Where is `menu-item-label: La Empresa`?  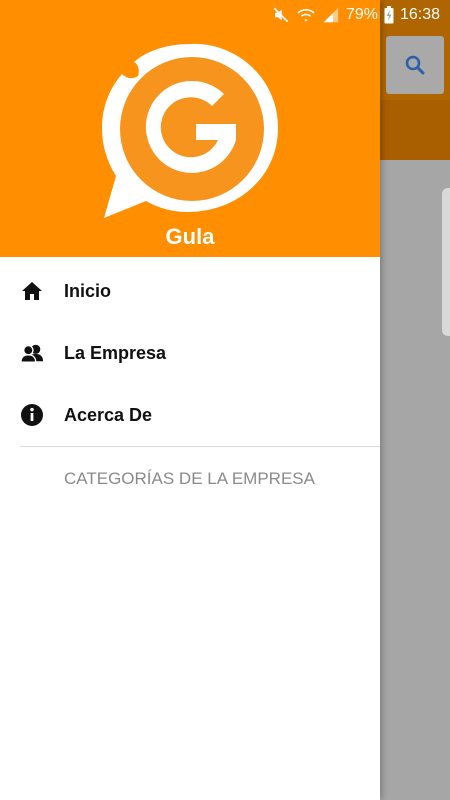 menu-item-label: La Empresa is located at coordinates (115, 352).